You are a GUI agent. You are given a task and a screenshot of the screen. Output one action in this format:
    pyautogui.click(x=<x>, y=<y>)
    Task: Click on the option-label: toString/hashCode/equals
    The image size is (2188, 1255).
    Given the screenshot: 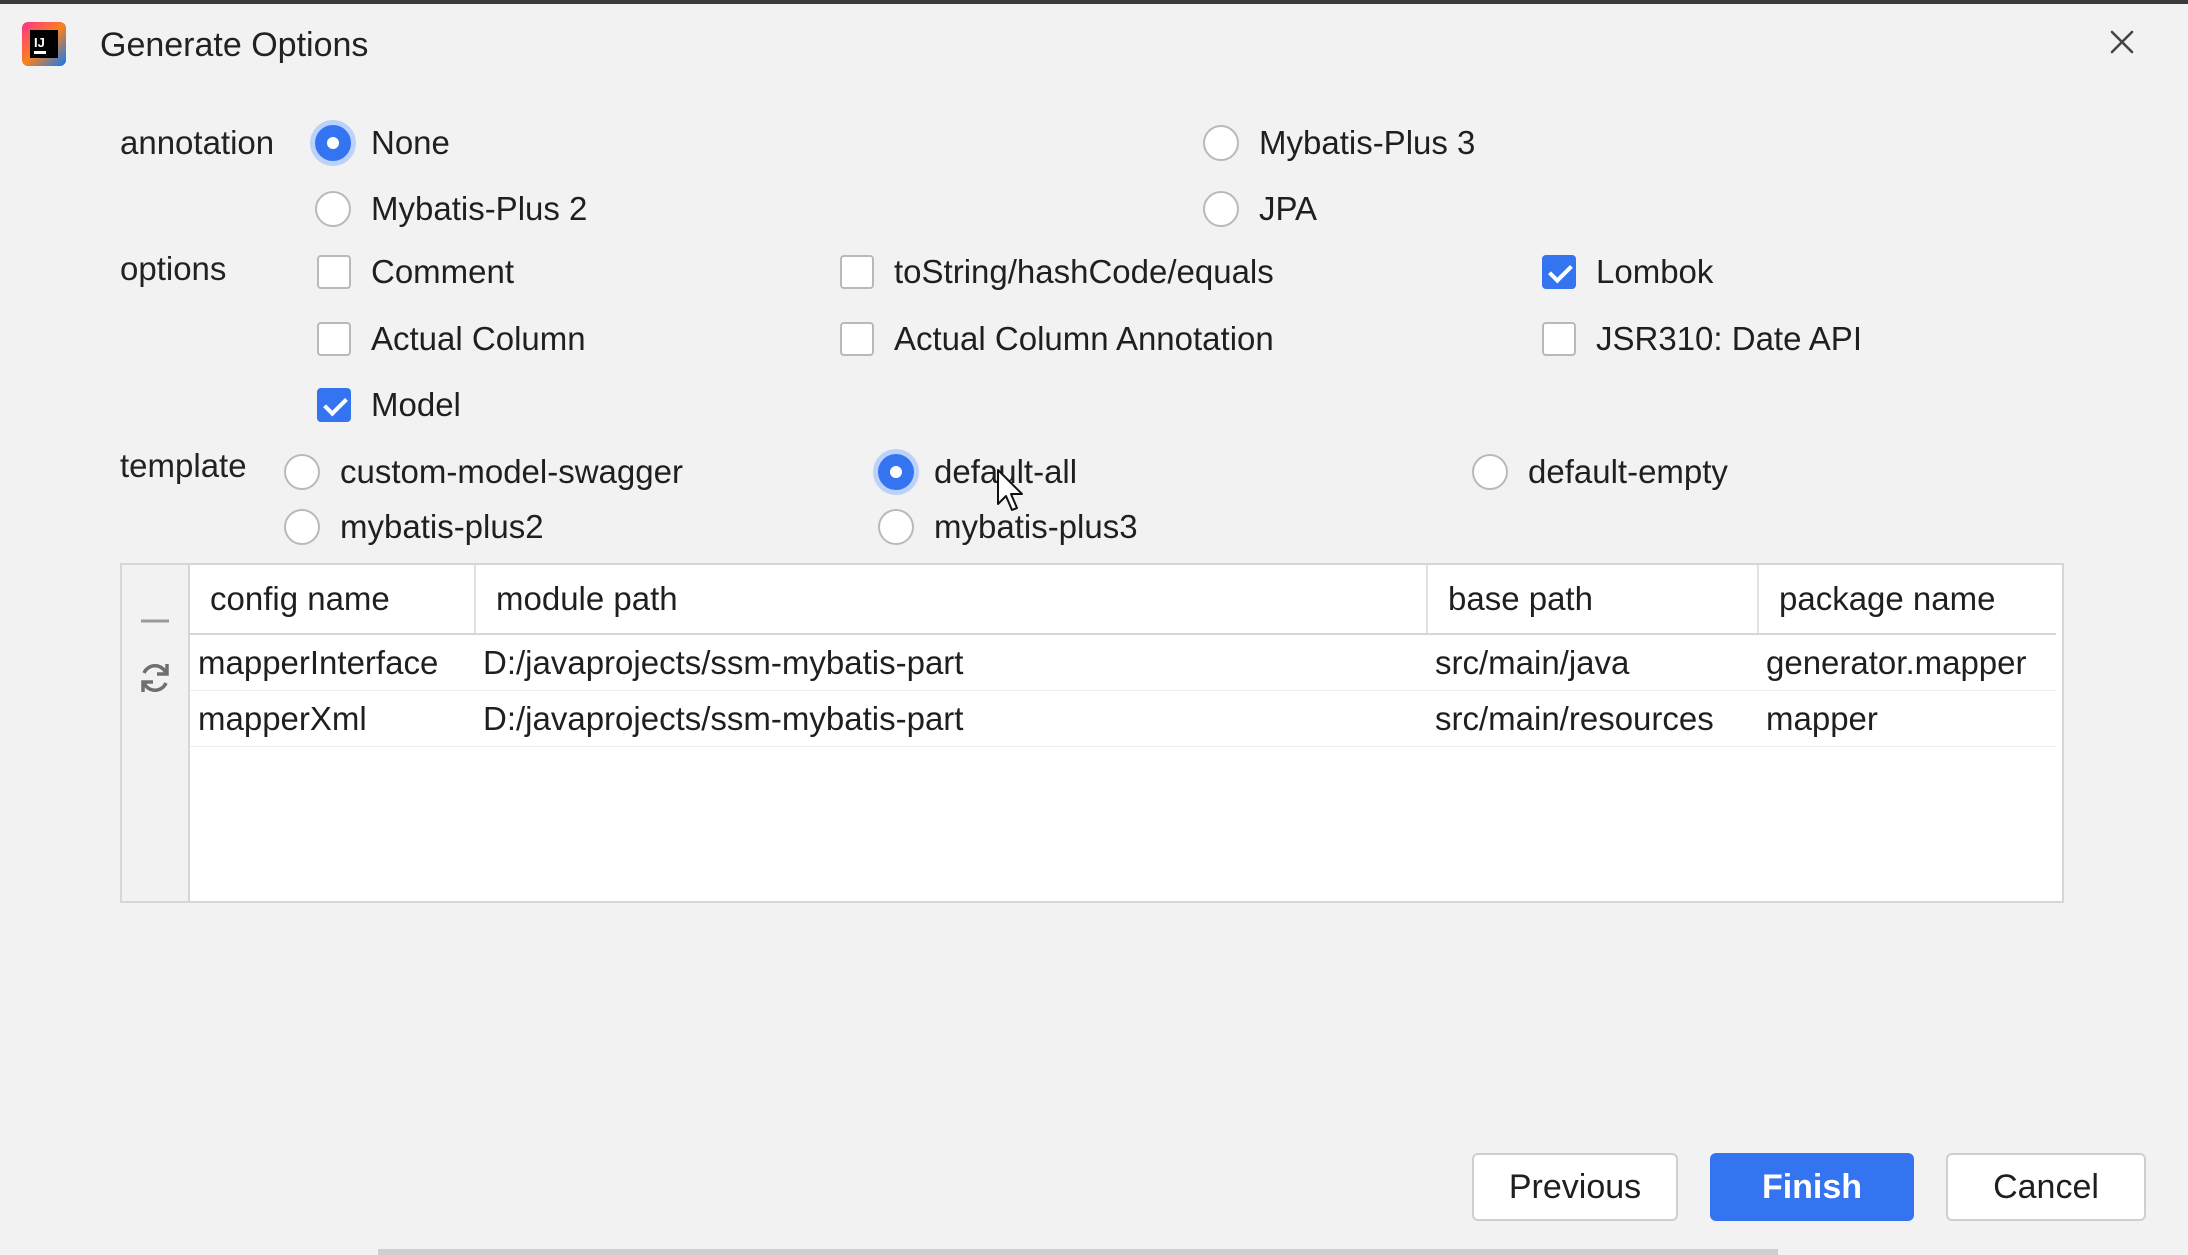 What is the action you would take?
    pyautogui.click(x=1084, y=271)
    